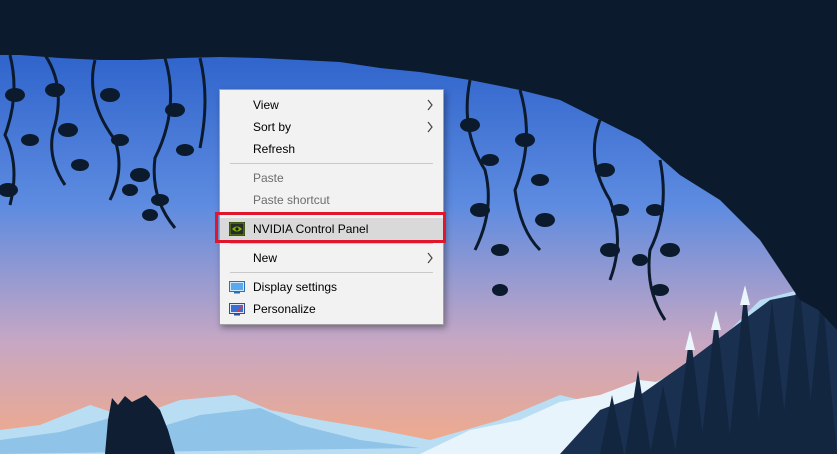 This screenshot has height=454, width=837. Describe the element at coordinates (265, 258) in the screenshot. I see `menu-item-label: New` at that location.